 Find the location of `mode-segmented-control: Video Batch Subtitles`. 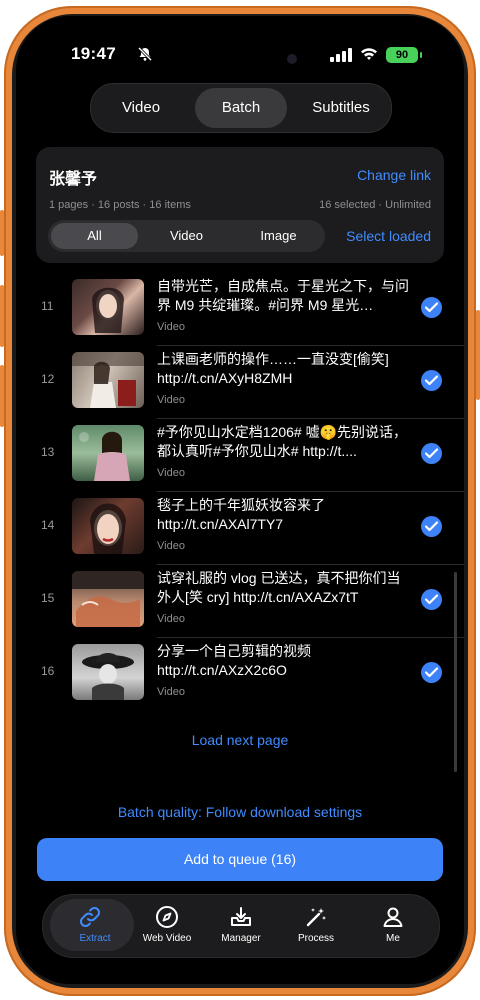

mode-segmented-control: Video Batch Subtitles is located at coordinates (241, 108).